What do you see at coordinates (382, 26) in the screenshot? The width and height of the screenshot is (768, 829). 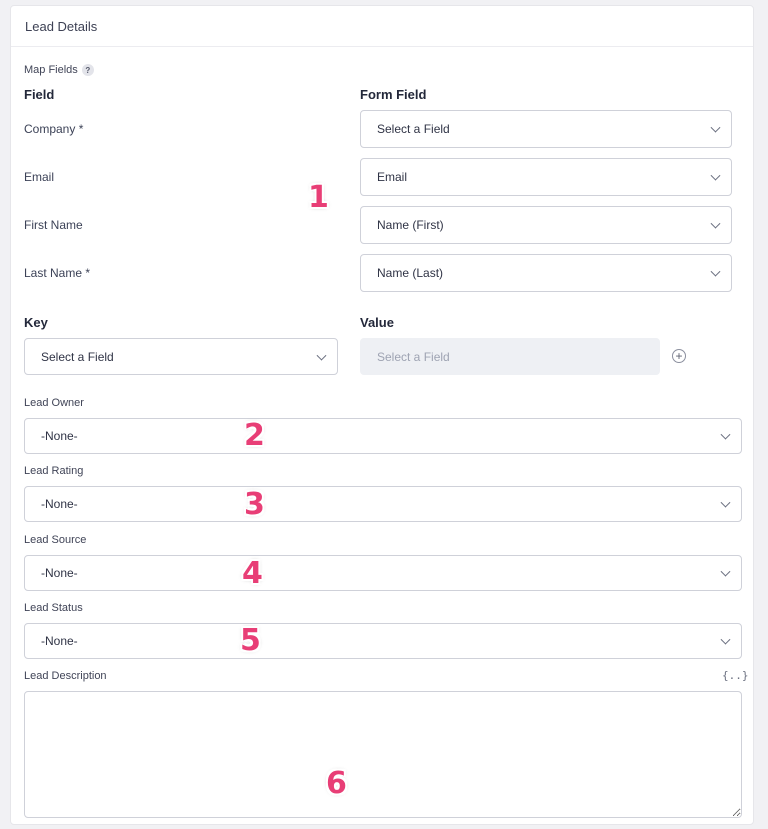 I see `panel-title: Lead Details` at bounding box center [382, 26].